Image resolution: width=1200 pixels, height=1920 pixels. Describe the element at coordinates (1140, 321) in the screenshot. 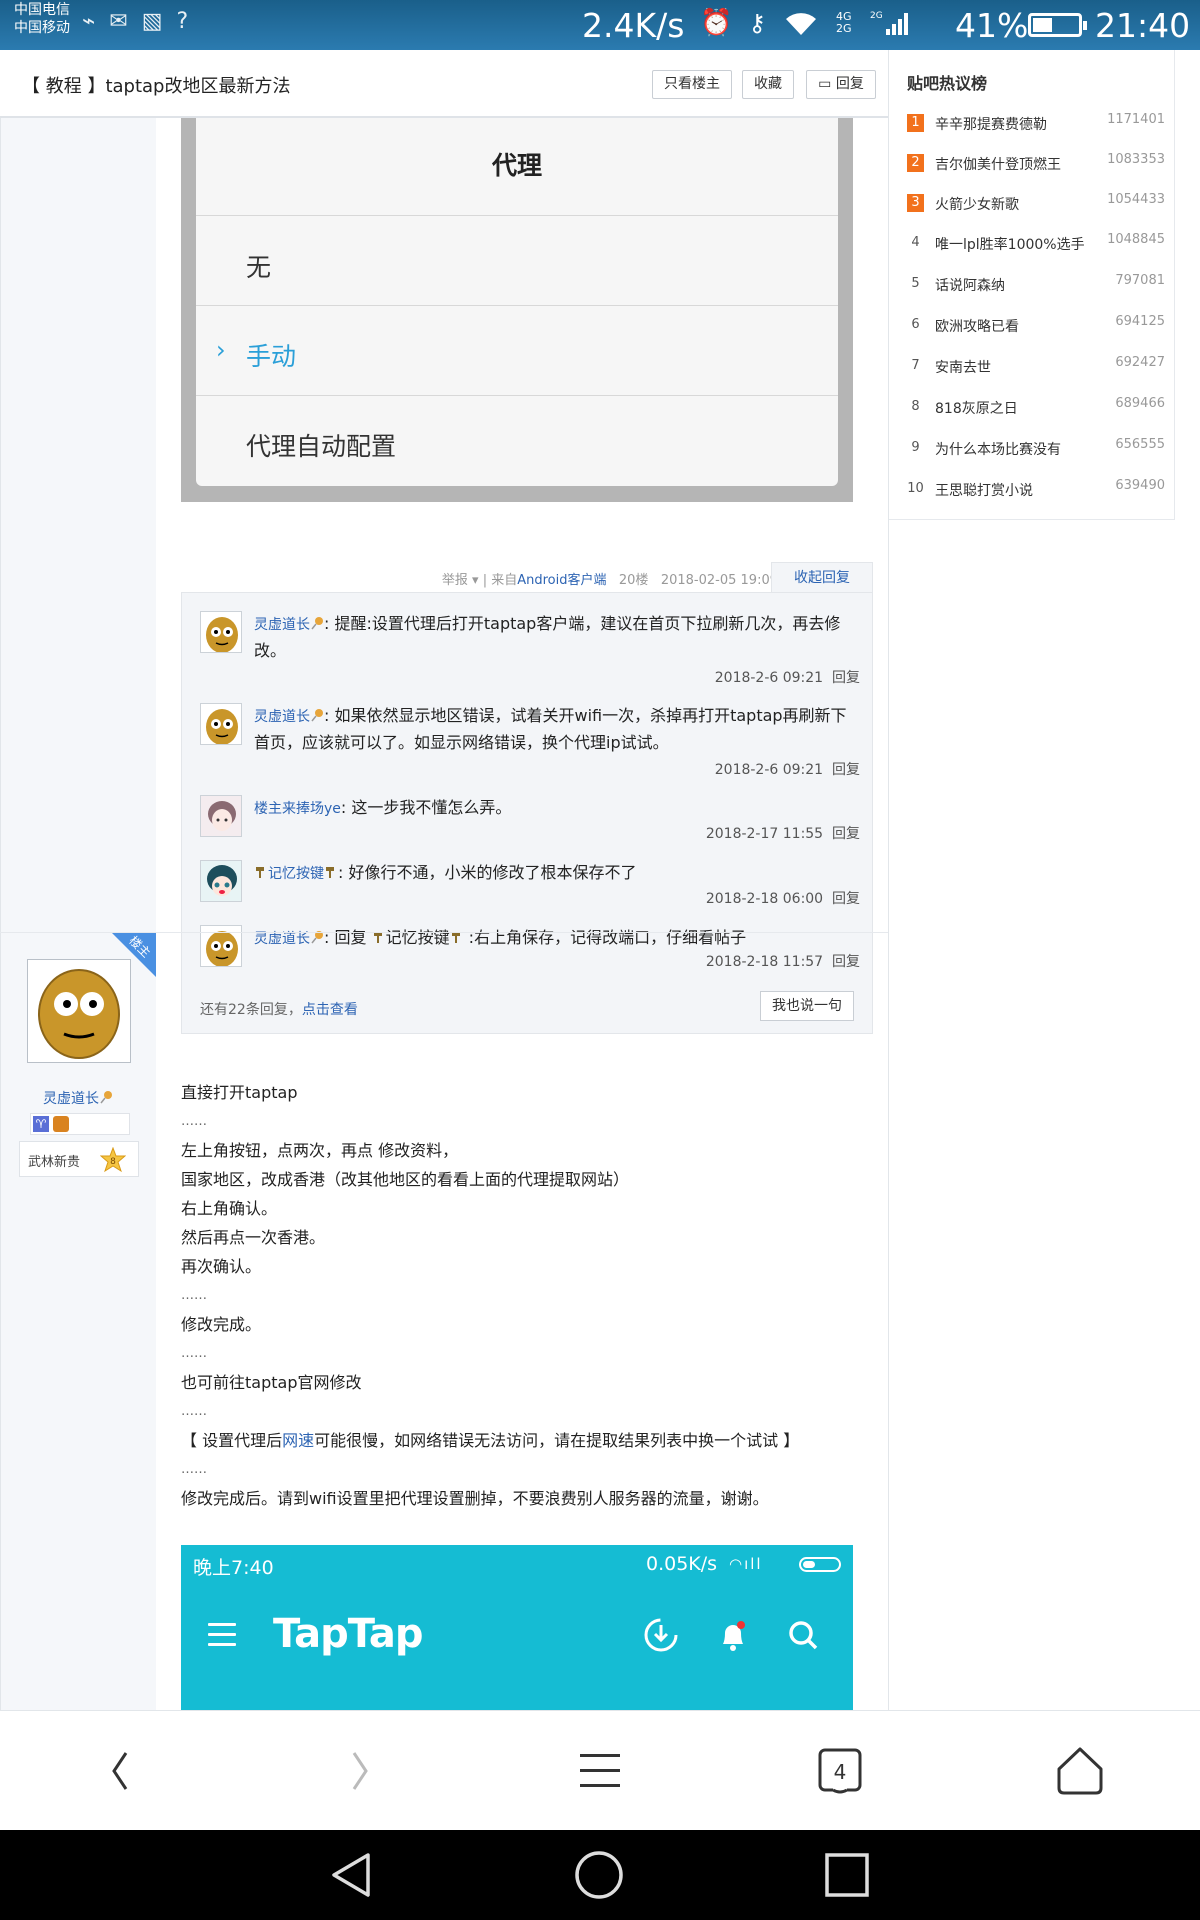

I see `hot-count: 694125` at that location.